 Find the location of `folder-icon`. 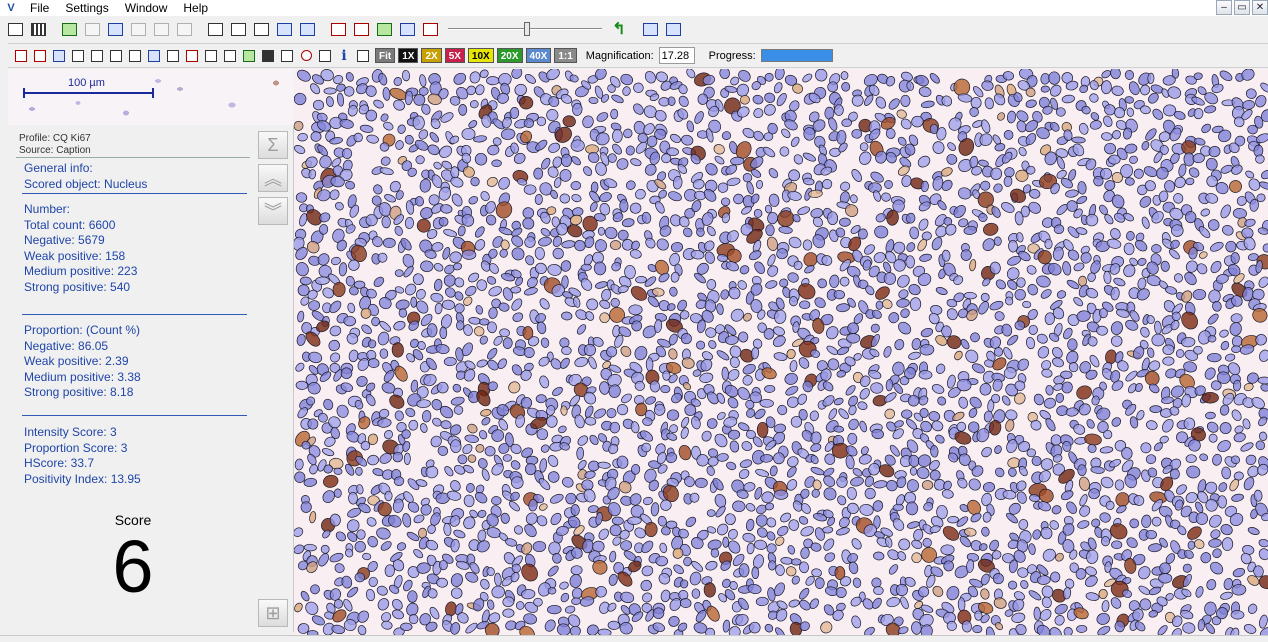

folder-icon is located at coordinates (59, 55).